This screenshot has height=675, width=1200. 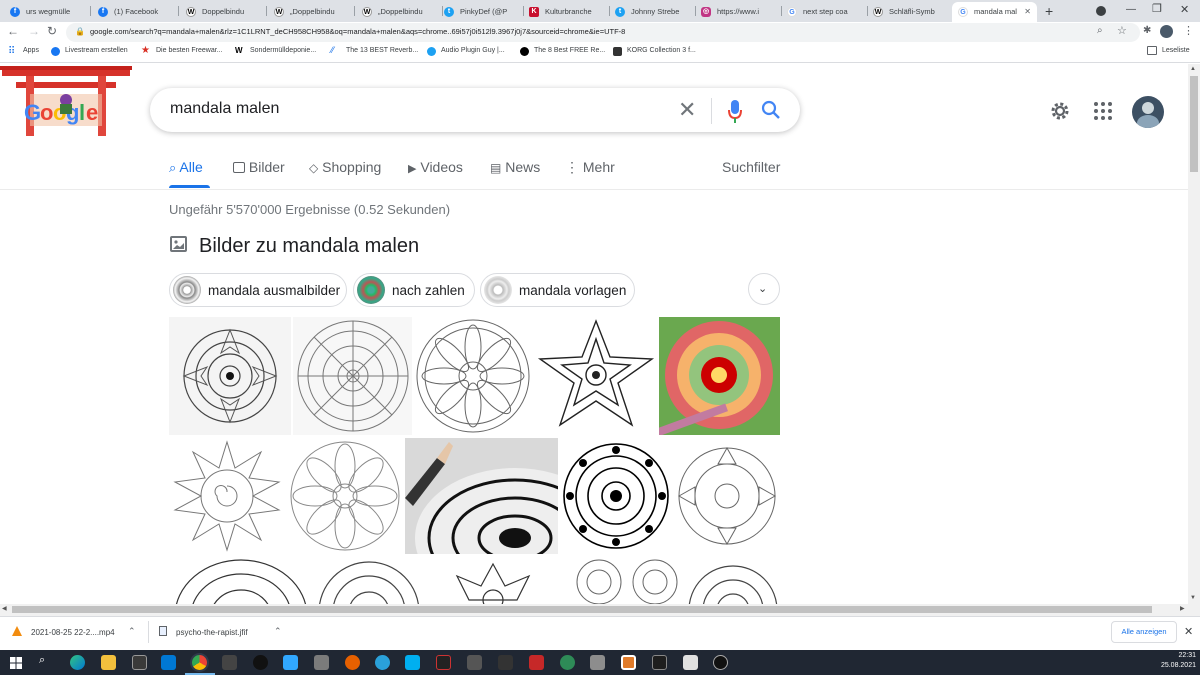 What do you see at coordinates (1193, 598) in the screenshot?
I see `scroll-down-icon: ▼` at bounding box center [1193, 598].